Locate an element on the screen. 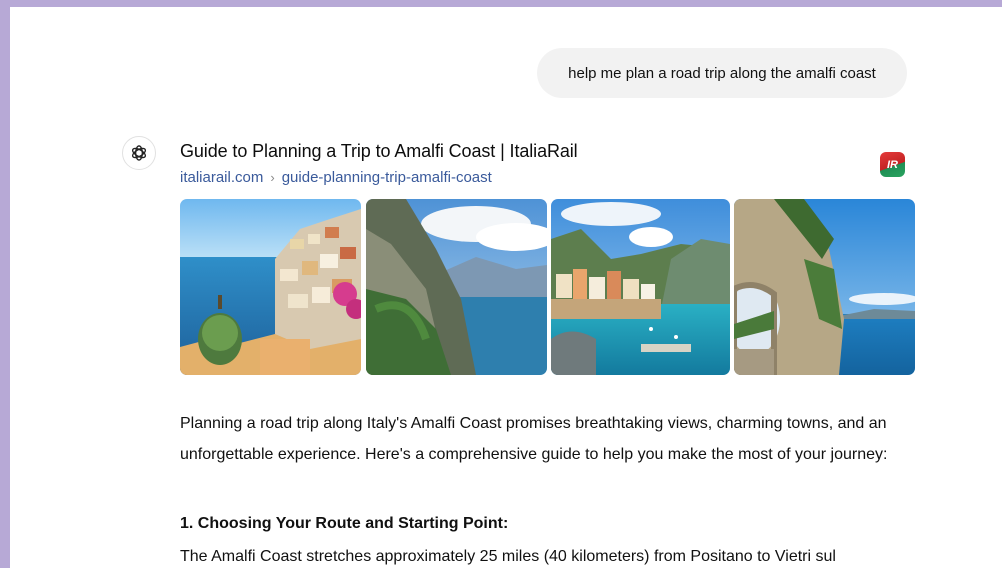 The height and width of the screenshot is (568, 1002). result-domain: italiarail.com is located at coordinates (222, 177).